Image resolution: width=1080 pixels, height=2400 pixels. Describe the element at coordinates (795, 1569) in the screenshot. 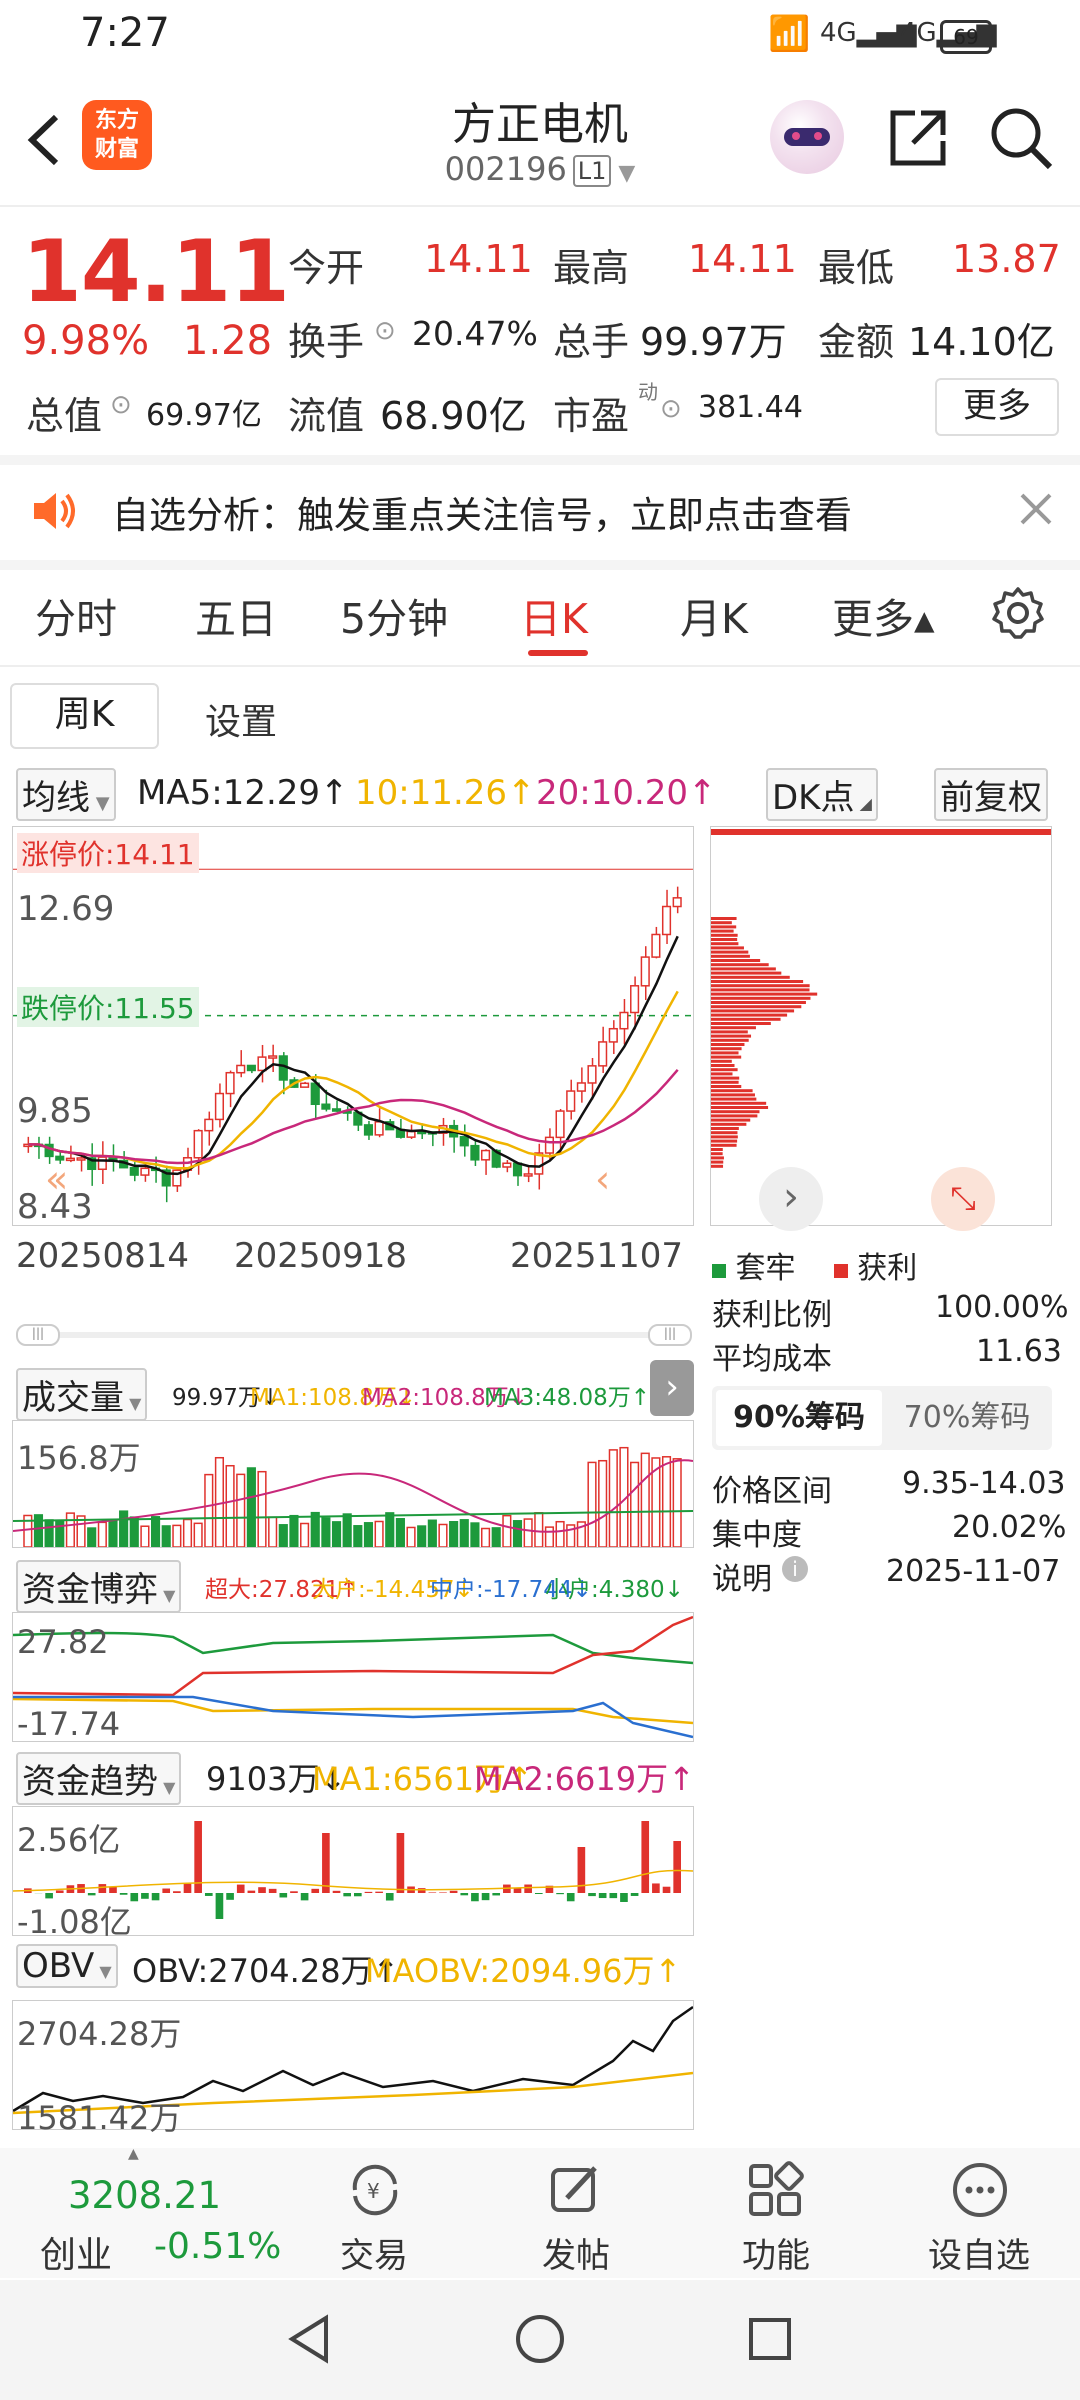

I see `info-icon: i` at that location.